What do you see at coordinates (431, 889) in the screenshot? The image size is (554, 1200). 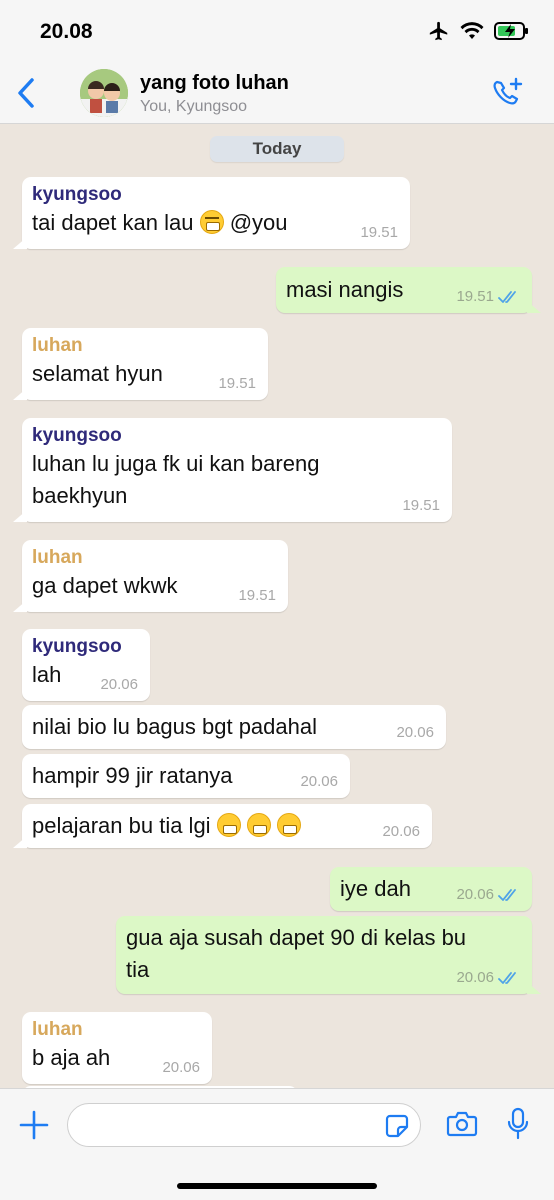 I see `message-bubble-outgoing: iye dah 20.06` at bounding box center [431, 889].